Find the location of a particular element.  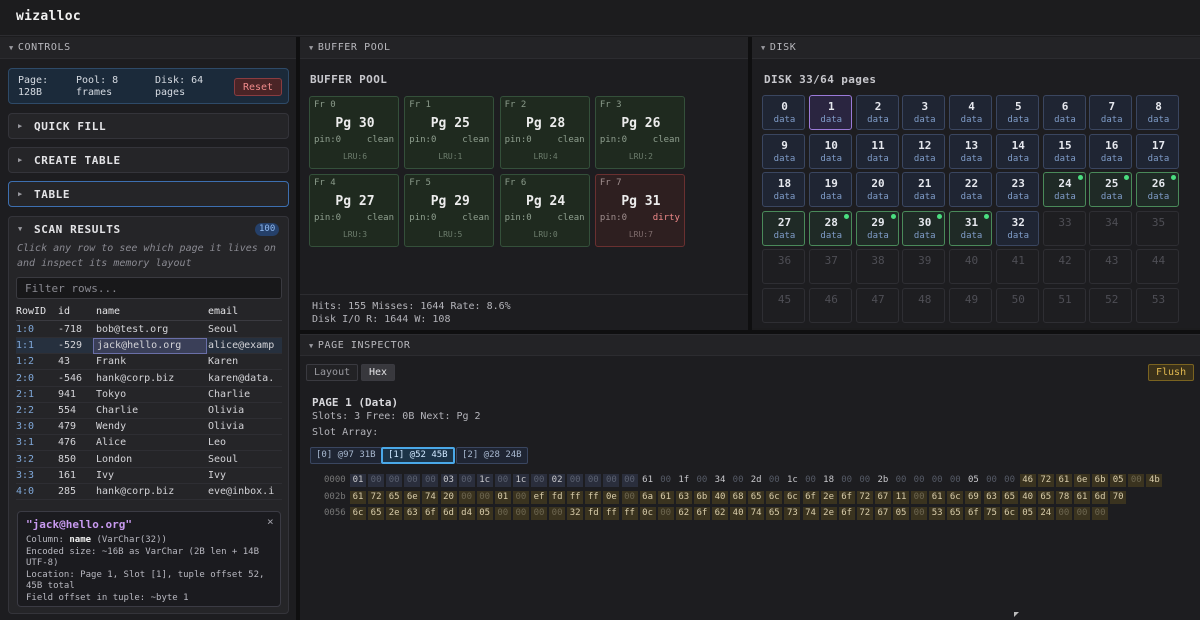

disk-page: 51 is located at coordinates (1064, 305).